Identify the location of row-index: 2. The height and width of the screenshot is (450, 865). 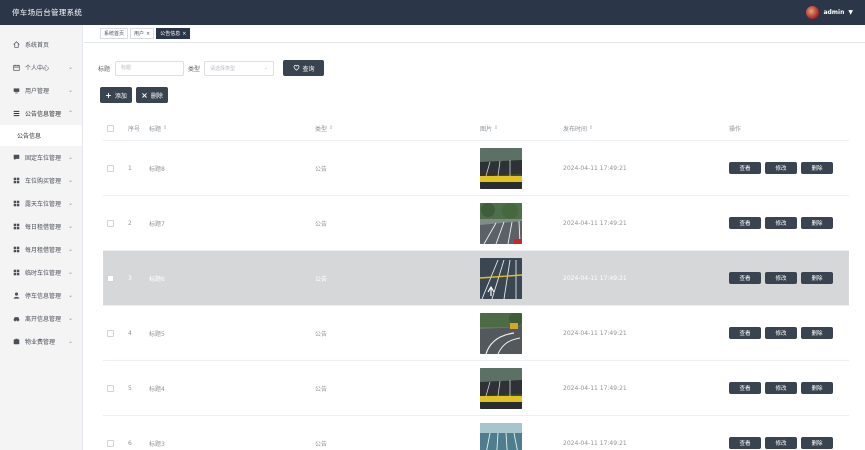
(130, 223).